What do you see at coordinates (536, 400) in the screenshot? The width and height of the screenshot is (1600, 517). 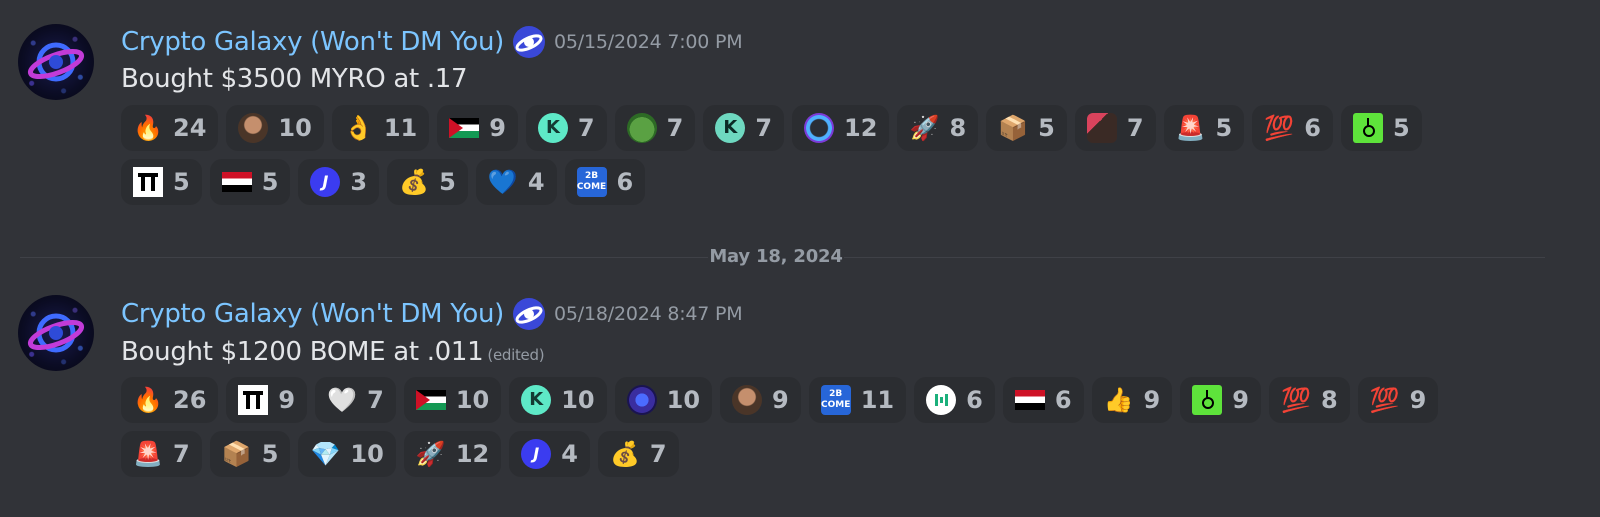 I see `custom-teal-k-icon: K` at bounding box center [536, 400].